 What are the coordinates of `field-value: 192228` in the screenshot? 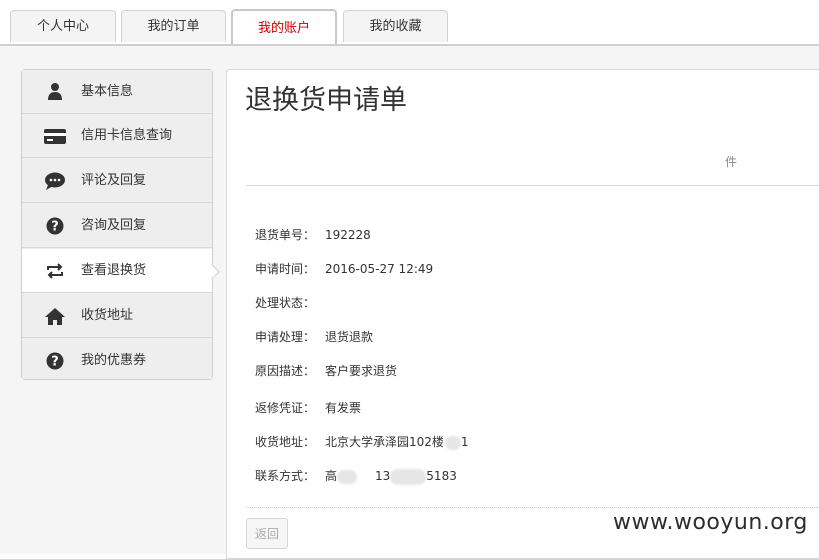 It's located at (348, 235).